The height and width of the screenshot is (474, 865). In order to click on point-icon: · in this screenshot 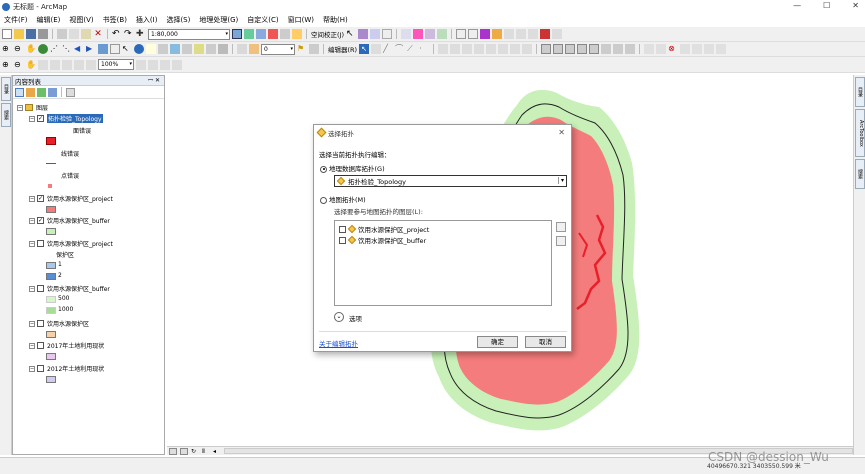, I will do `click(424, 49)`.